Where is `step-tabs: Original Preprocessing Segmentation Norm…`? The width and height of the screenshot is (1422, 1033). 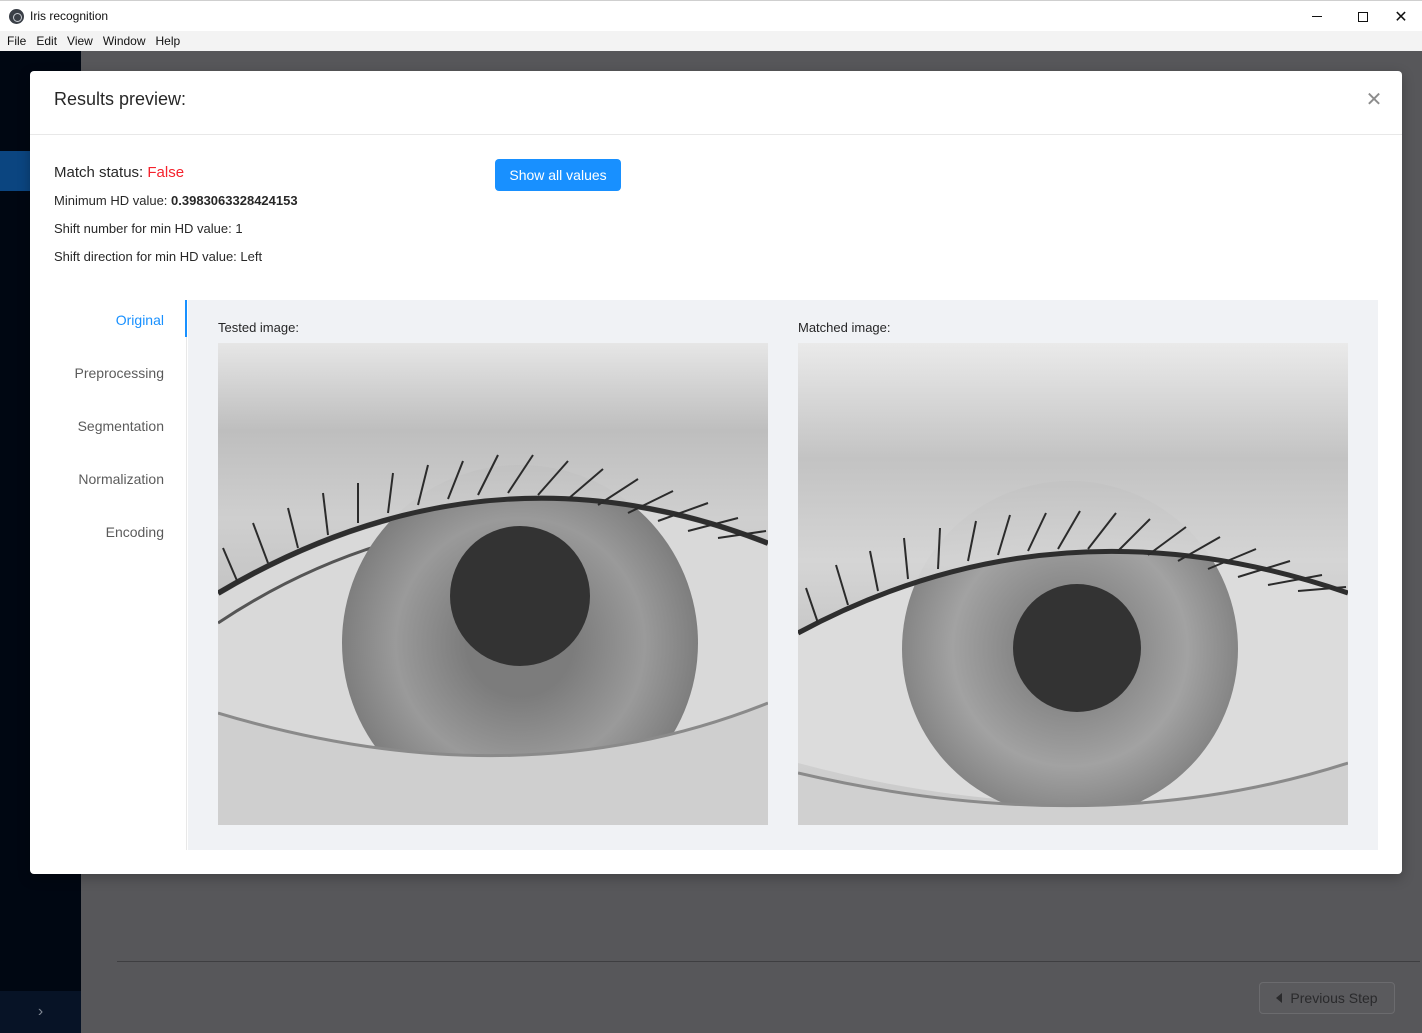 step-tabs: Original Preprocessing Segmentation Norm… is located at coordinates (120, 575).